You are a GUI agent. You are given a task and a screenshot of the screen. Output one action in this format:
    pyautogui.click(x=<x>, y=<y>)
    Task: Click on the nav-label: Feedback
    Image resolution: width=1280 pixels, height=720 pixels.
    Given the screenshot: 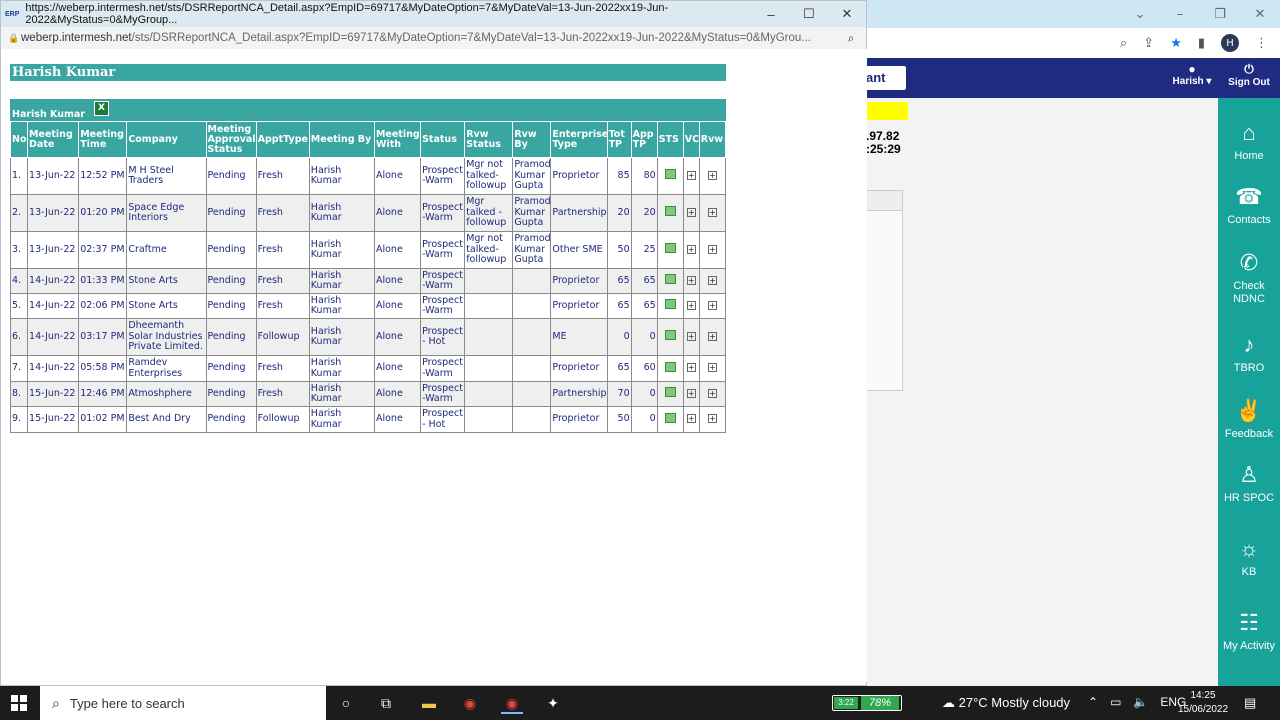 What is the action you would take?
    pyautogui.click(x=1249, y=434)
    